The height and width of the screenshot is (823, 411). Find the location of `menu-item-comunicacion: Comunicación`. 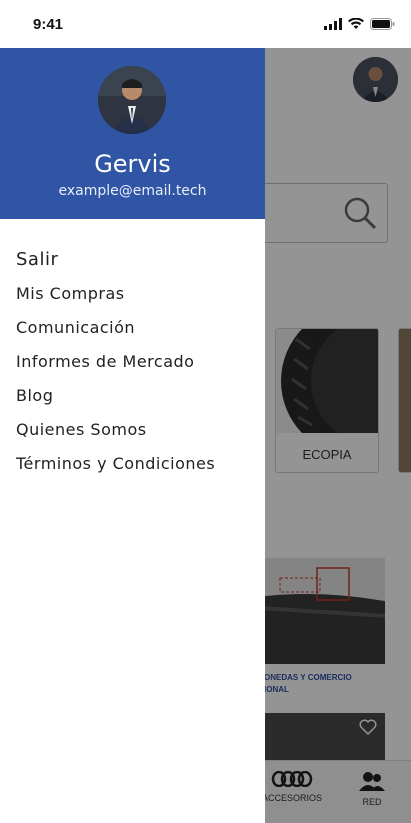

menu-item-comunicacion: Comunicación is located at coordinates (115, 328).